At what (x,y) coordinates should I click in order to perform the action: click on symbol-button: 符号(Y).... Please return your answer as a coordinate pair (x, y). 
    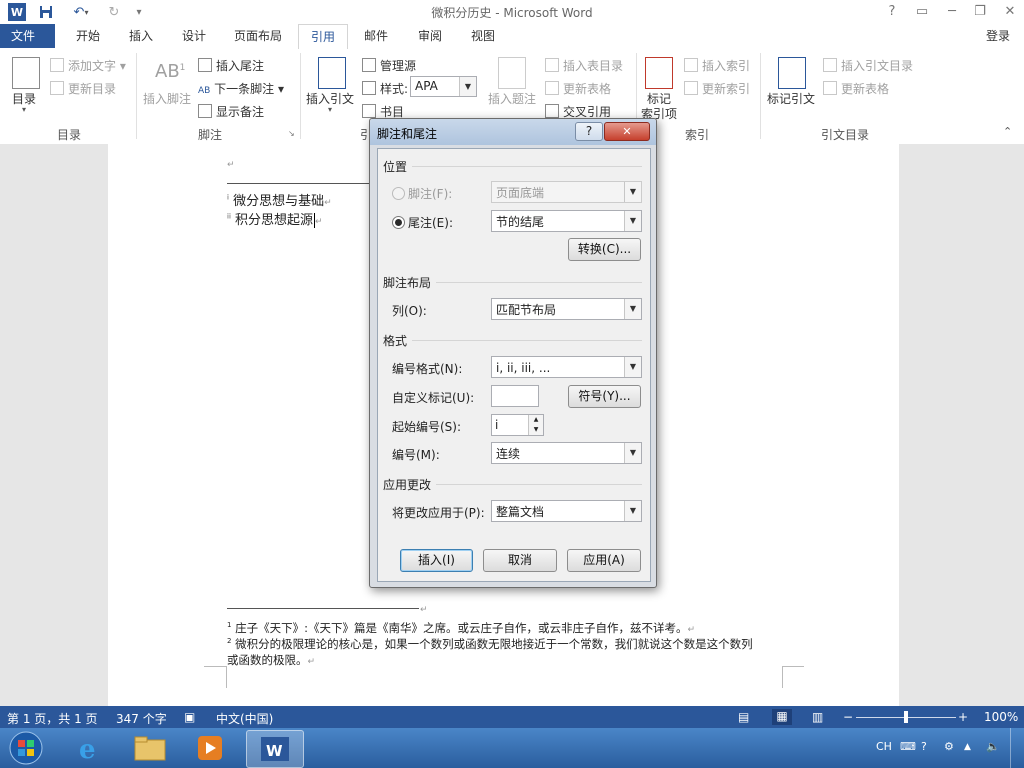
    Looking at the image, I should click on (604, 396).